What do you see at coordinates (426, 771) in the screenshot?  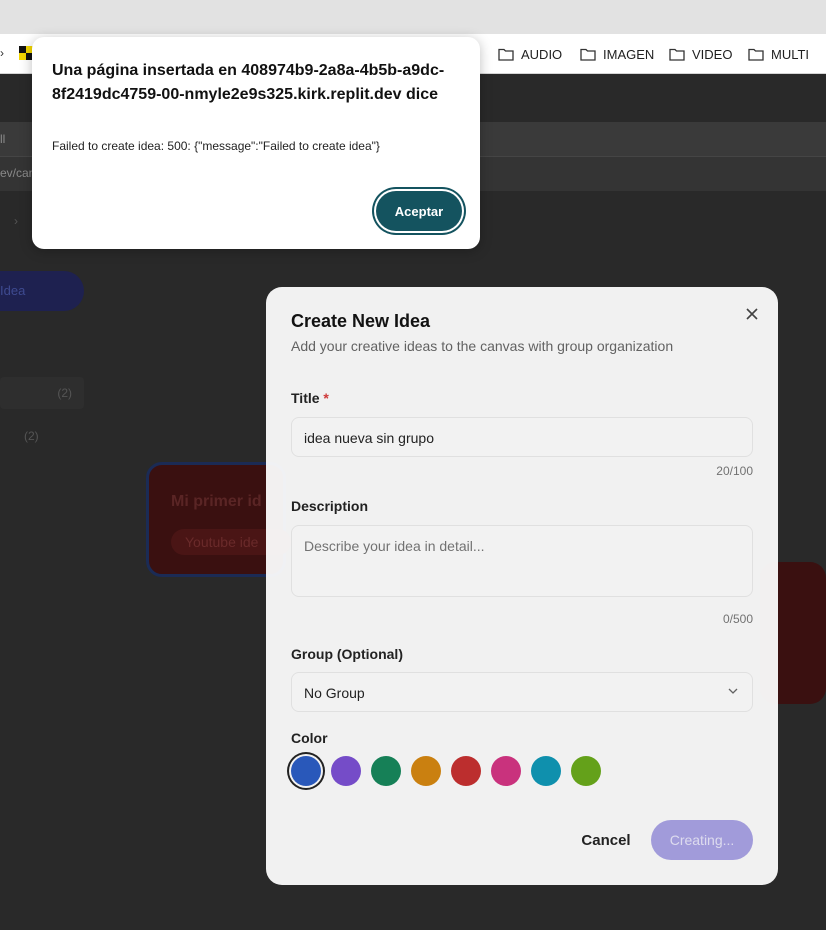 I see `color-swatch-orange` at bounding box center [426, 771].